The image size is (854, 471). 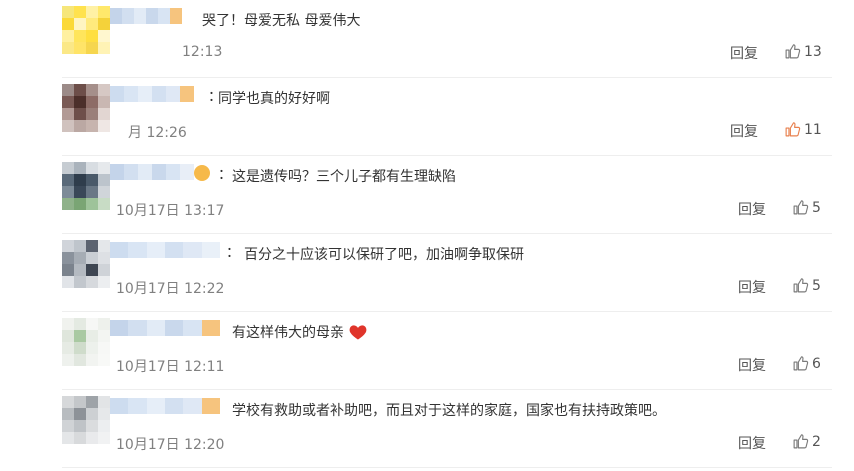 What do you see at coordinates (202, 52) in the screenshot?
I see `comment-timestamp: 12:13` at bounding box center [202, 52].